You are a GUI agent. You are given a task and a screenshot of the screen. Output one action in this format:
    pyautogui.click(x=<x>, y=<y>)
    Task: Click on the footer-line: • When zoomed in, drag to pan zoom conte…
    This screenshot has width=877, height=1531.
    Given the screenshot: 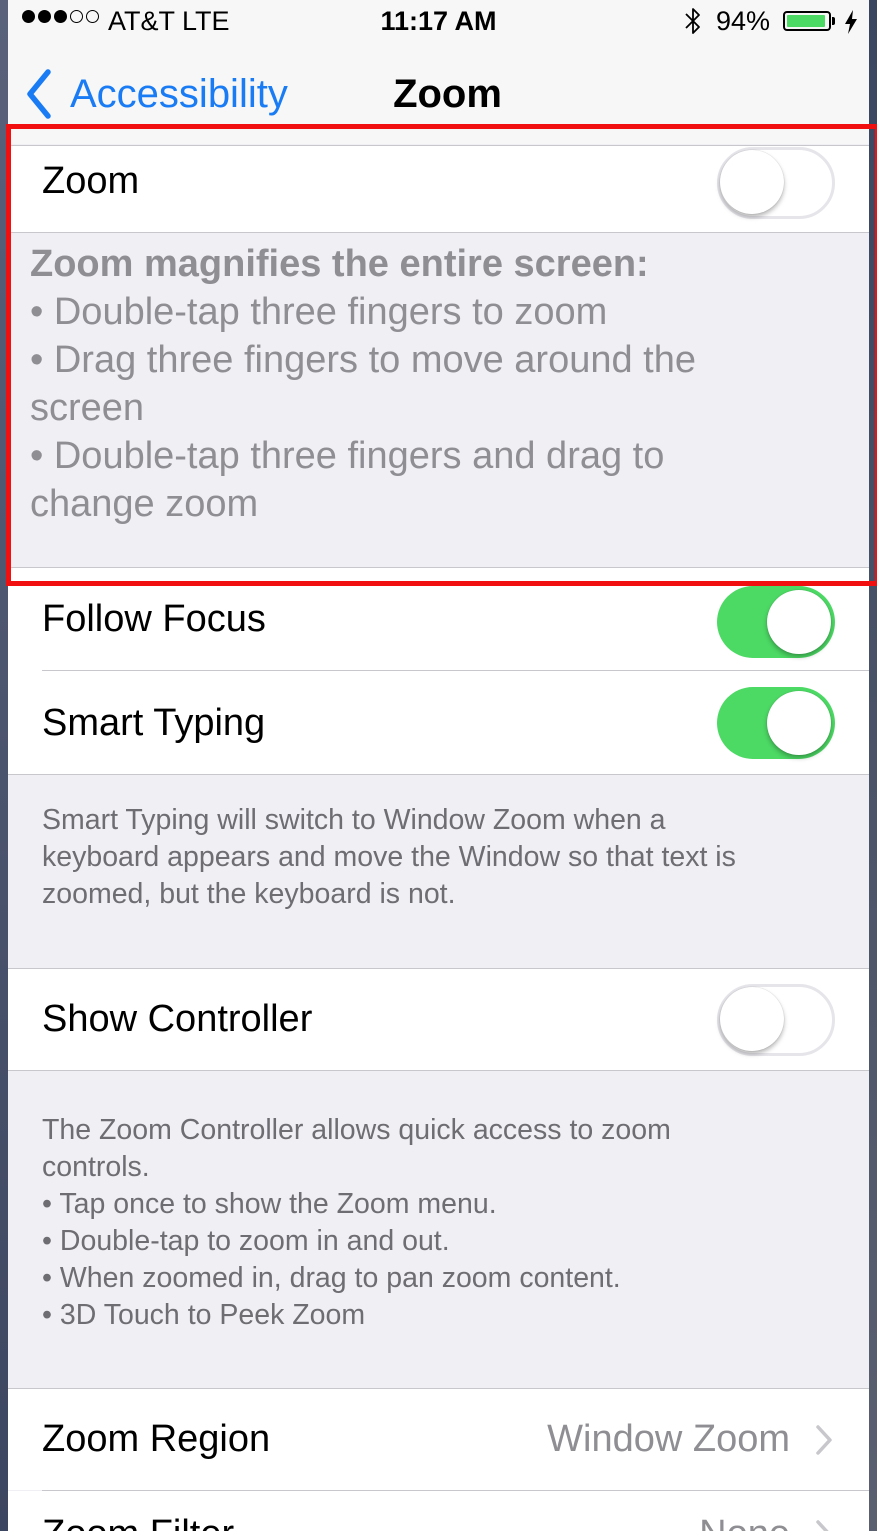 What is the action you would take?
    pyautogui.click(x=331, y=1278)
    